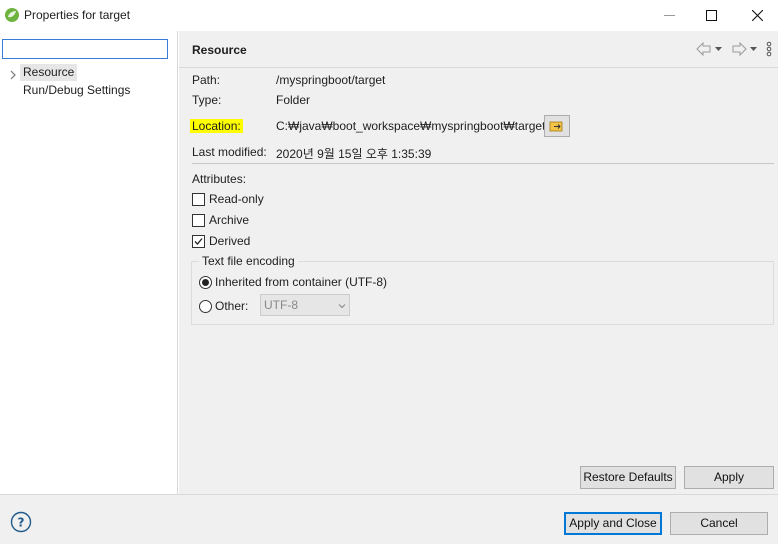  I want to click on inherited-encoding-radio, so click(205, 282).